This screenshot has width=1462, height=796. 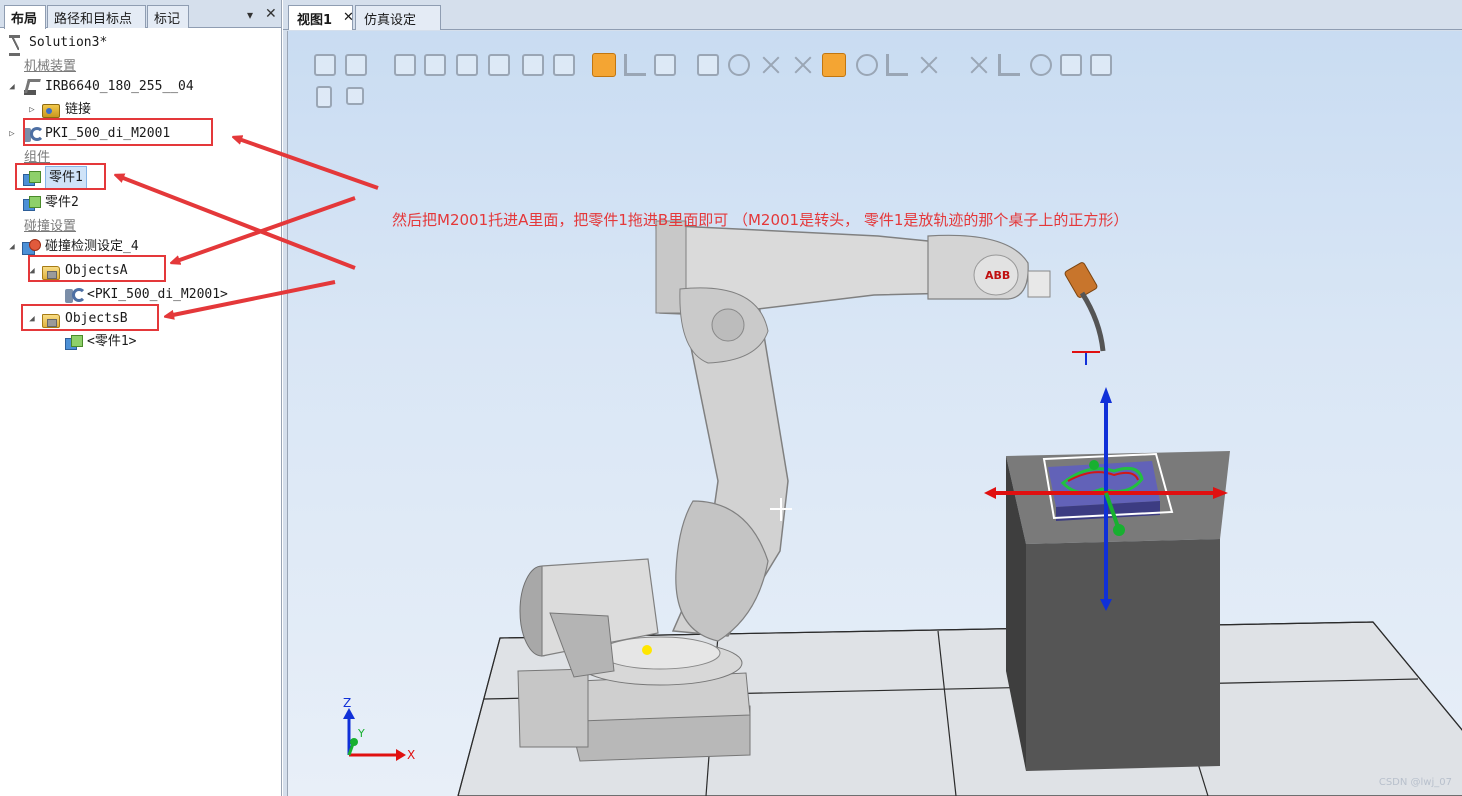 I want to click on panel-dropdown-icon: ▾, so click(x=250, y=15).